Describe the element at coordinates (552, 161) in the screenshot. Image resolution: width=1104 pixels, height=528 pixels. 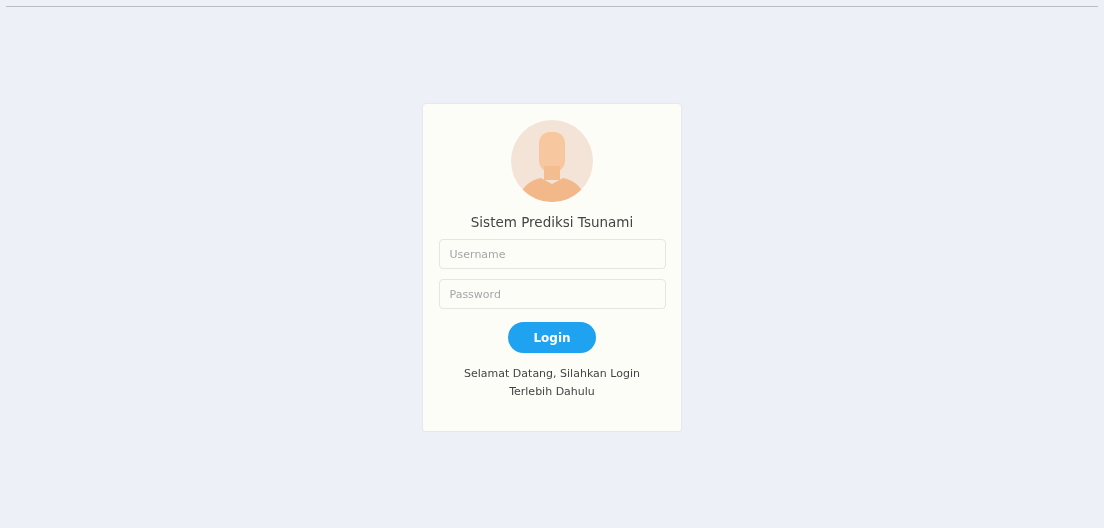
I see `avatar-icon` at that location.